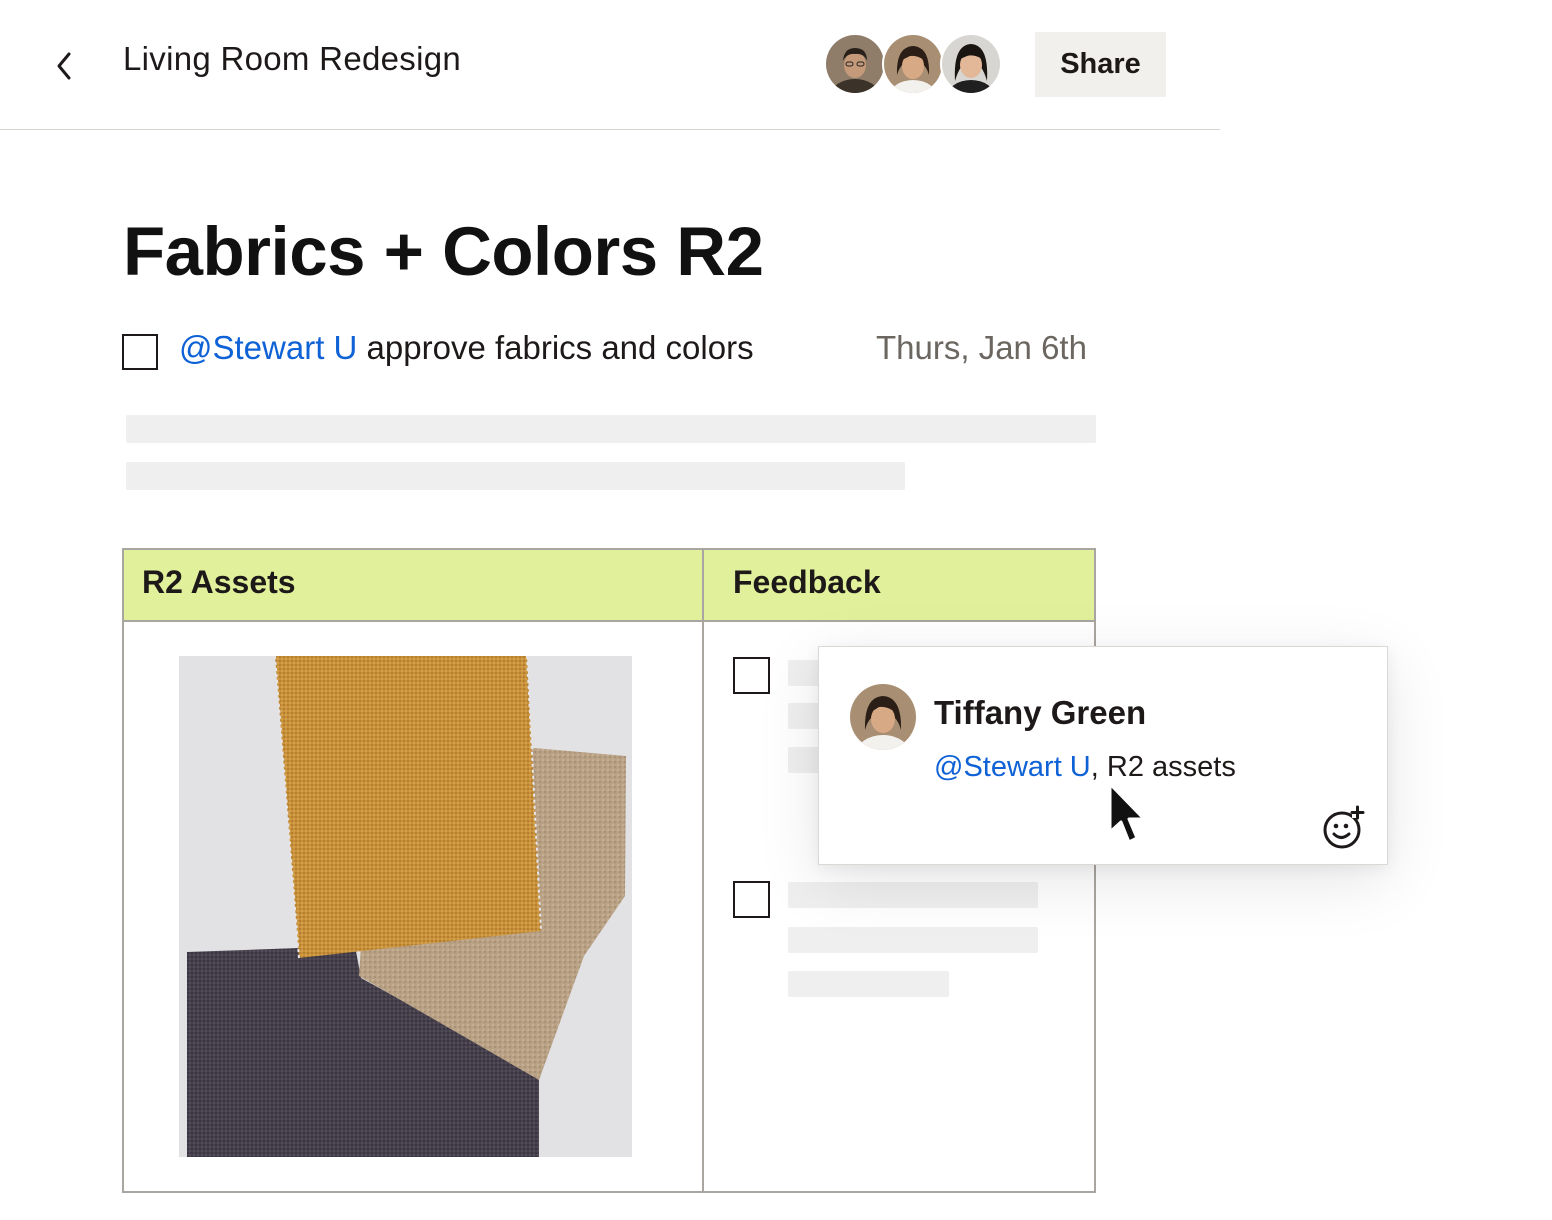  Describe the element at coordinates (807, 582) in the screenshot. I see `column-header-feedback: Feedback` at that location.